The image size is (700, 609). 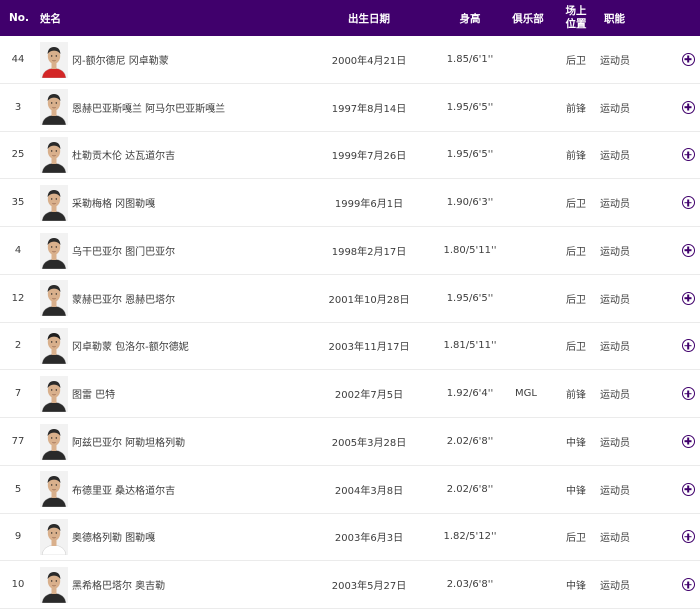 What do you see at coordinates (350, 251) in the screenshot?
I see `table-row: 4 乌干巴亚尔 图门巴亚尔 1998年2月17日 1.80/5'11'' 后卫 运动员` at bounding box center [350, 251].